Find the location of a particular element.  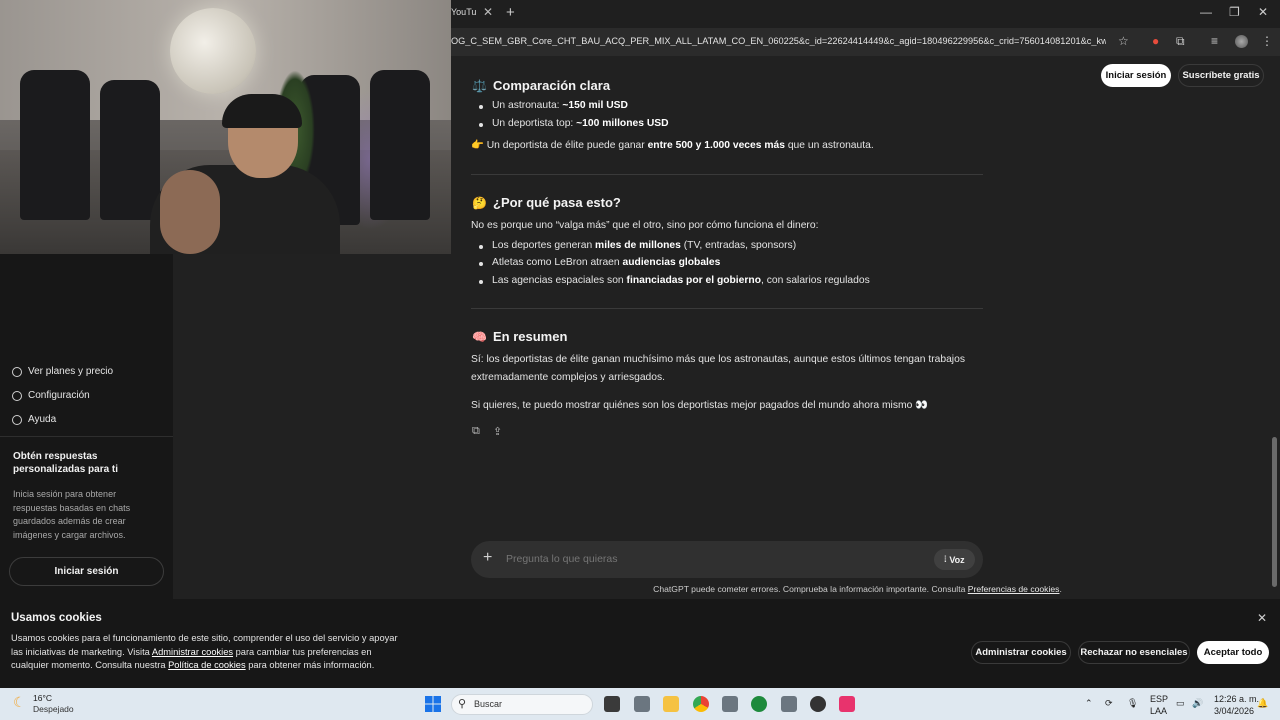

tiktok-icon is located at coordinates (847, 704).